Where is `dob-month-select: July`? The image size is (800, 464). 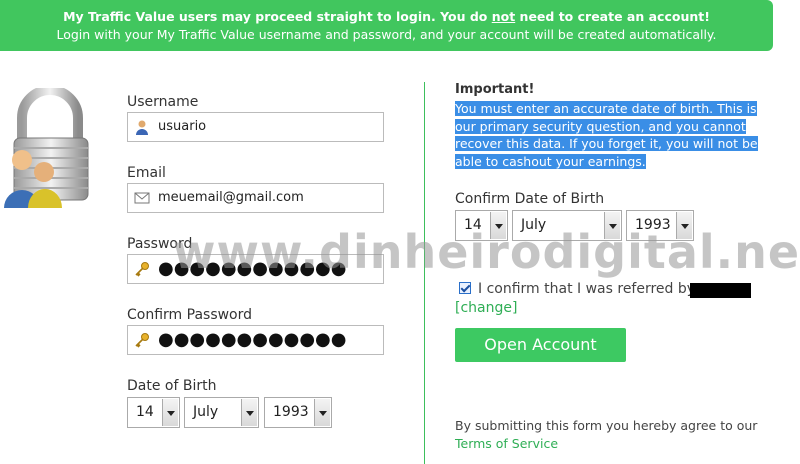 dob-month-select: July is located at coordinates (221, 412).